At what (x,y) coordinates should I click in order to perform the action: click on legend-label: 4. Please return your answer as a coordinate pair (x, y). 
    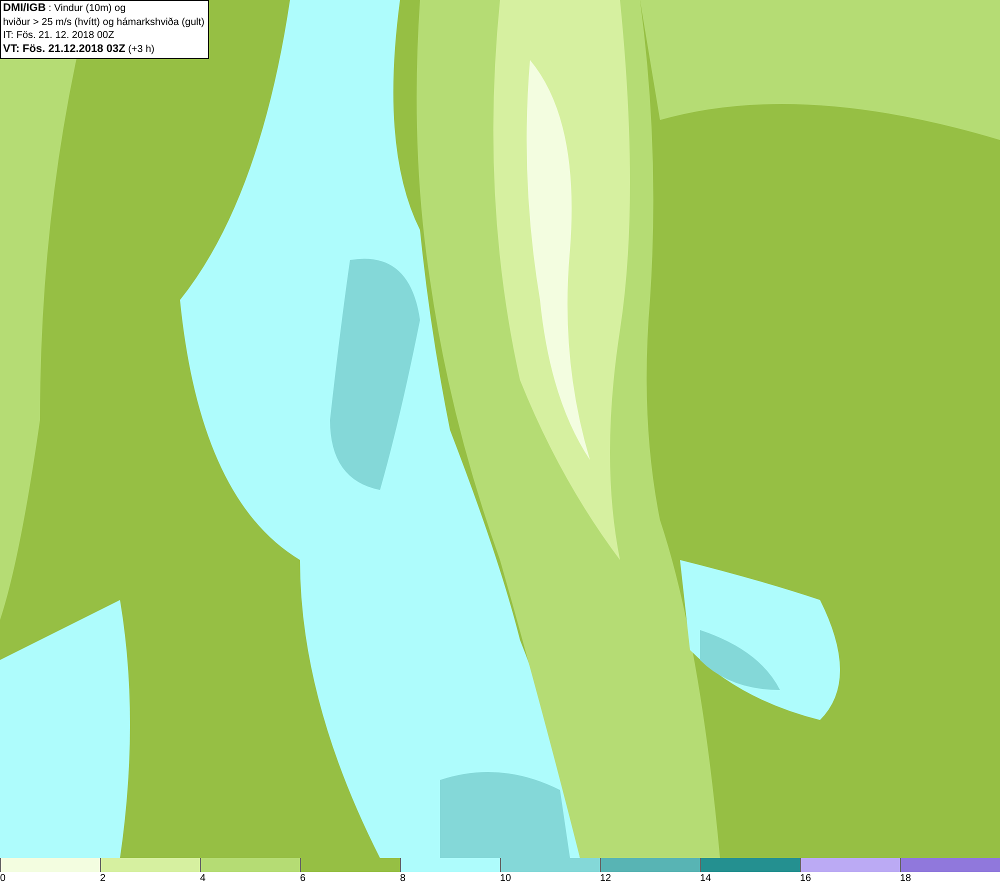
    Looking at the image, I should click on (203, 879).